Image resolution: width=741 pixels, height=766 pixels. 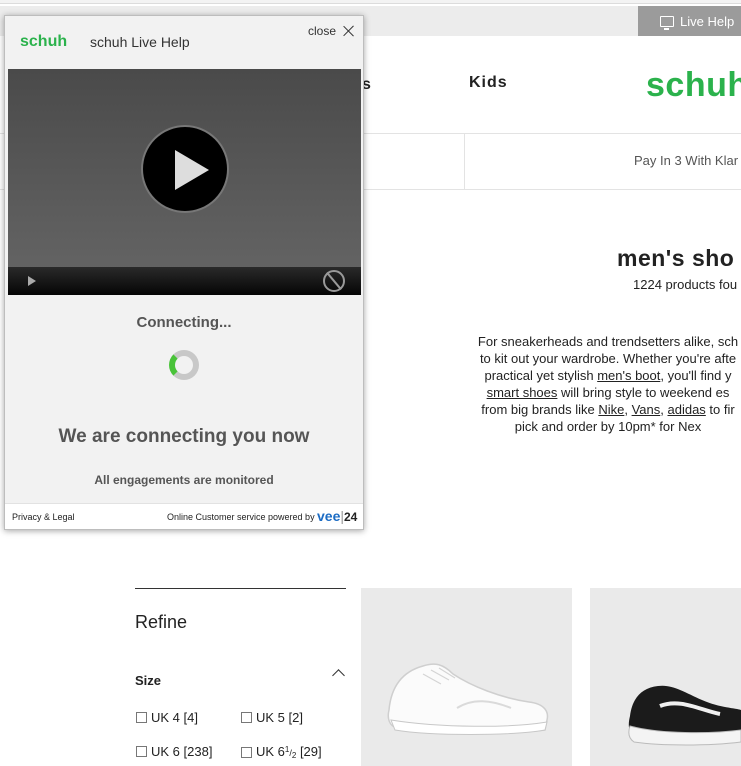 I want to click on size-option-label: UK 6 [238], so click(x=182, y=751).